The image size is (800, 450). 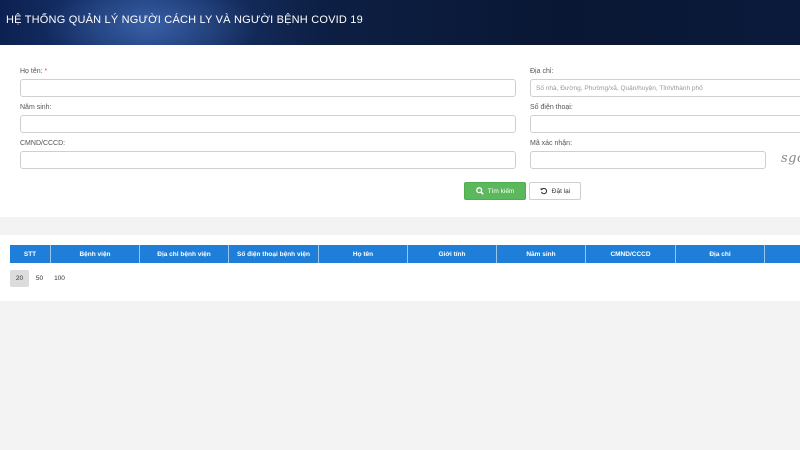 I want to click on column-header-full-name: Họ tên, so click(x=363, y=254).